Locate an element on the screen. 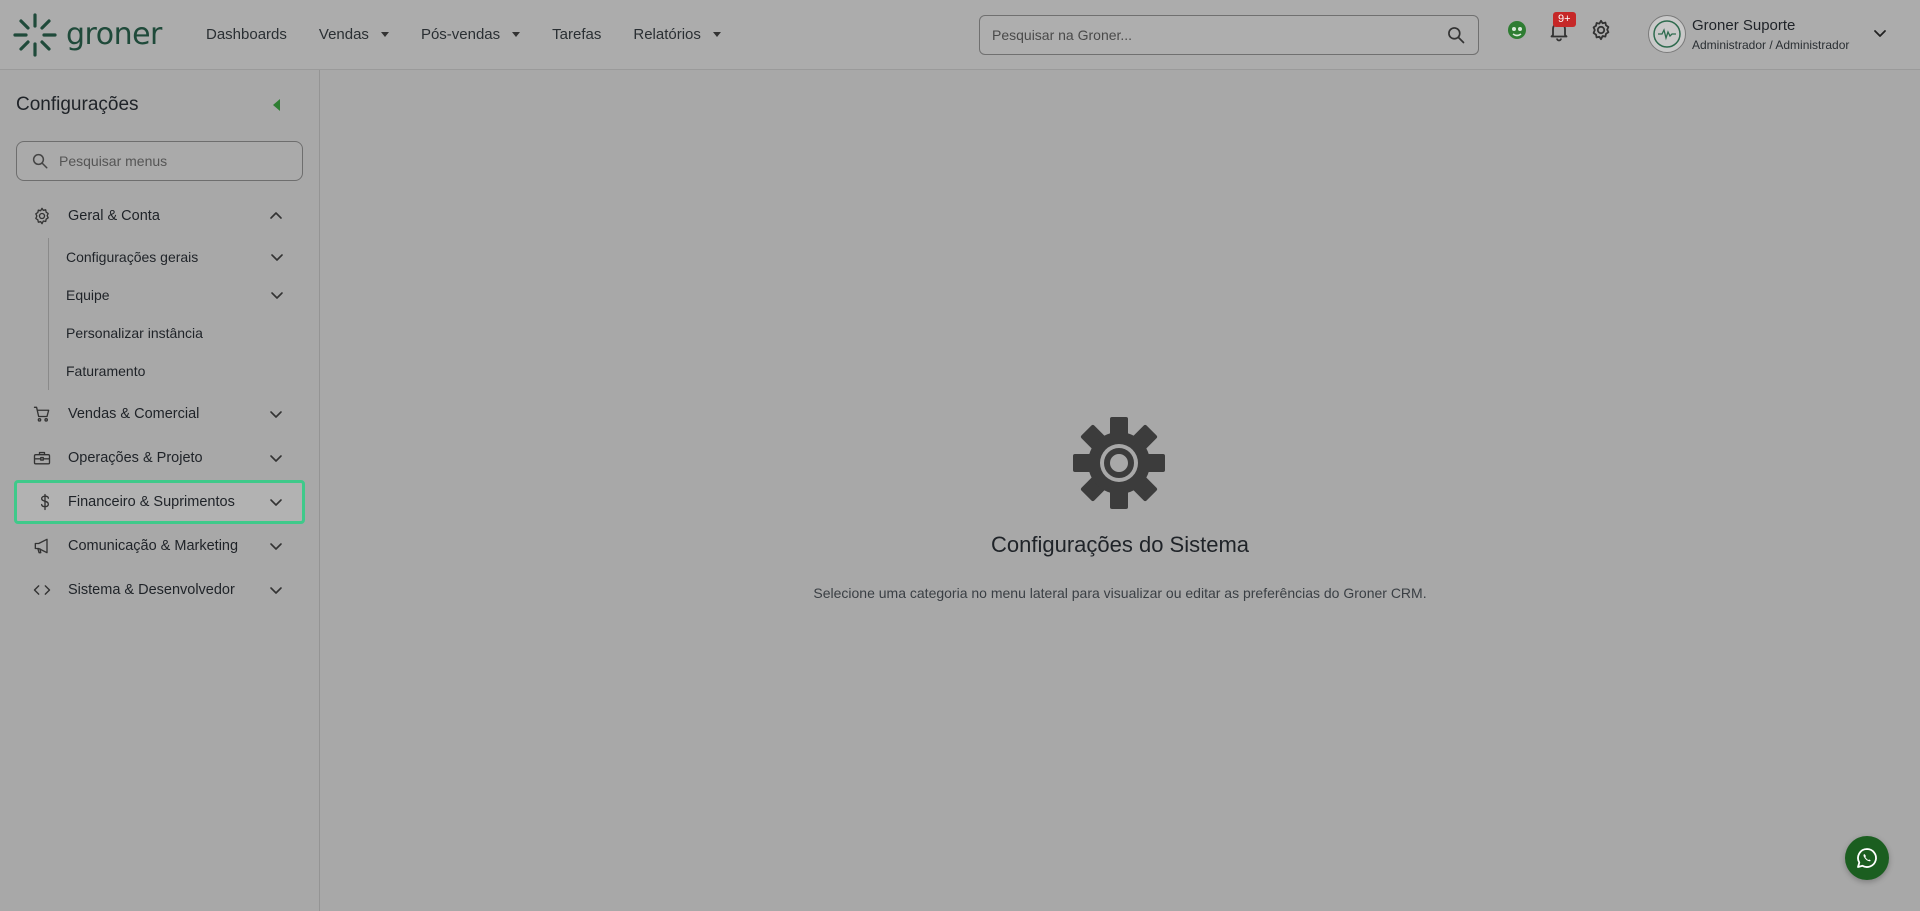  nav-relatorios: Relatórios is located at coordinates (677, 34).